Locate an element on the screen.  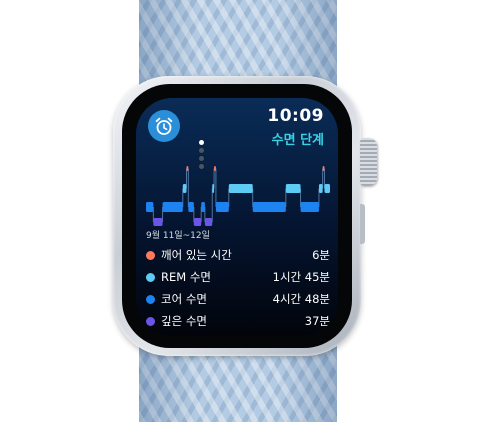
app-title: 수면 단계 is located at coordinates (297, 140).